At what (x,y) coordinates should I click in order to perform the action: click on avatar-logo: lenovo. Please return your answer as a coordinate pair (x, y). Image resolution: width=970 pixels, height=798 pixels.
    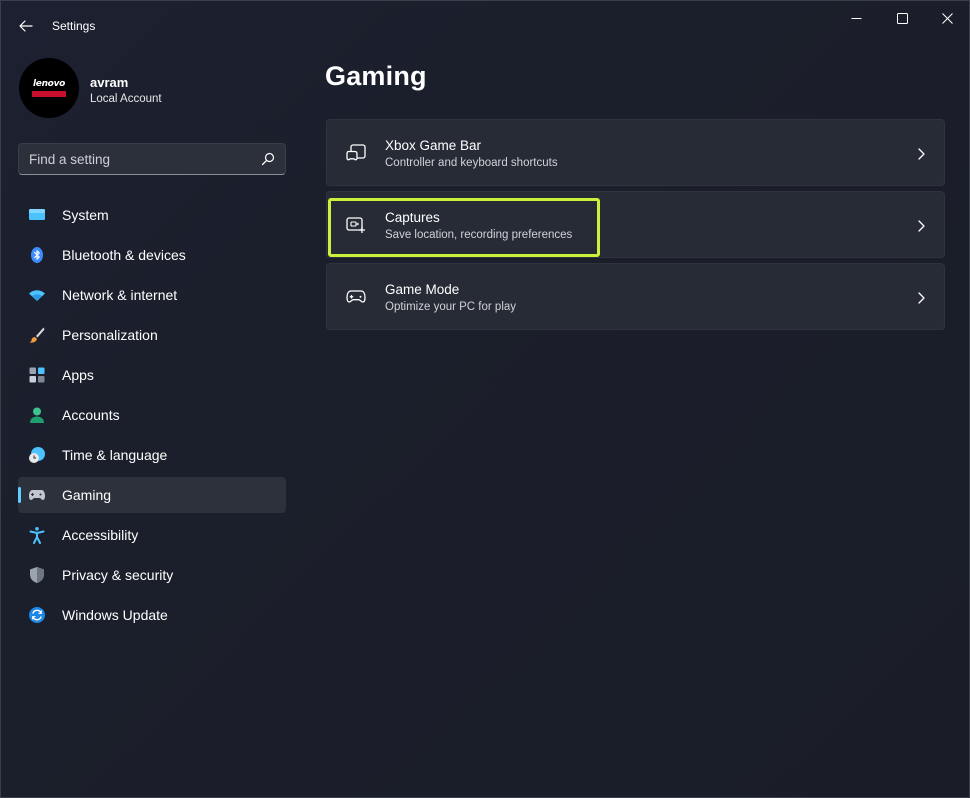
    Looking at the image, I should click on (49, 84).